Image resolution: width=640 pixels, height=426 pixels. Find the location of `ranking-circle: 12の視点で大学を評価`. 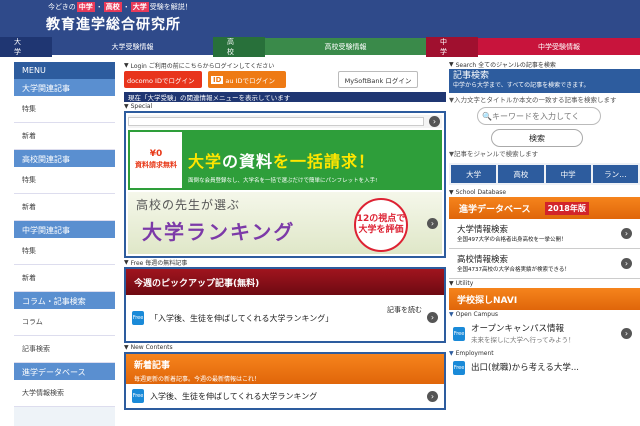

ranking-circle: 12の視点で大学を評価 is located at coordinates (381, 225).